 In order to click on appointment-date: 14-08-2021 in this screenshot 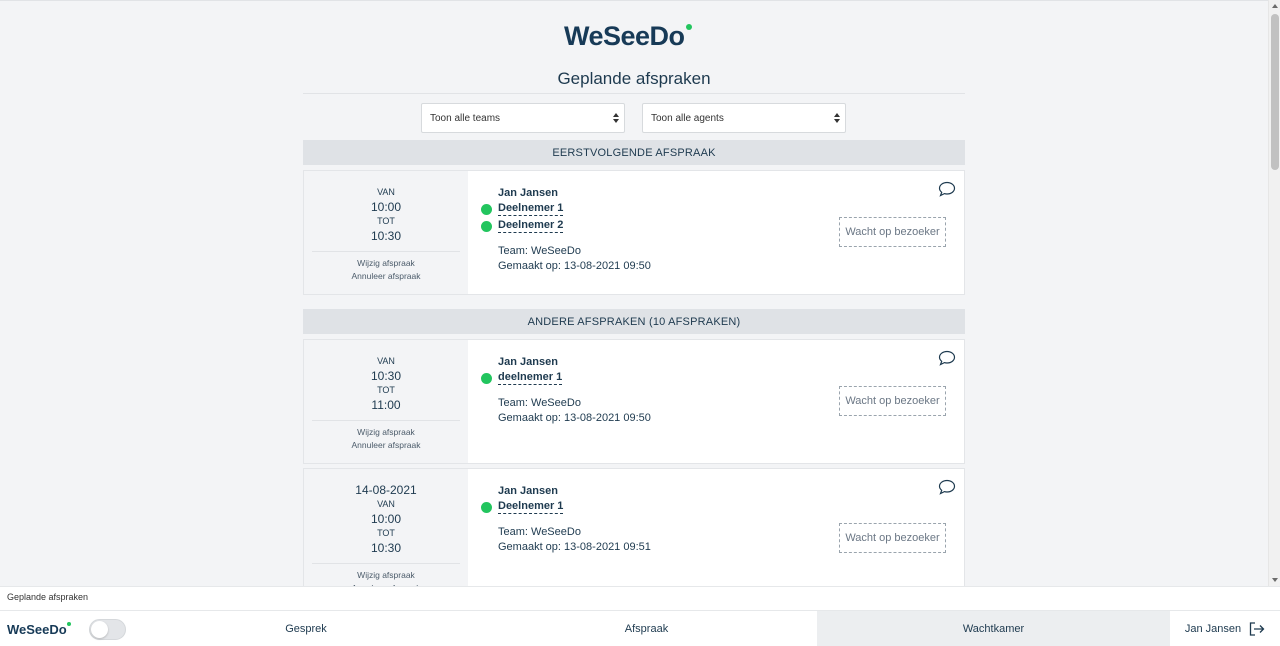, I will do `click(386, 490)`.